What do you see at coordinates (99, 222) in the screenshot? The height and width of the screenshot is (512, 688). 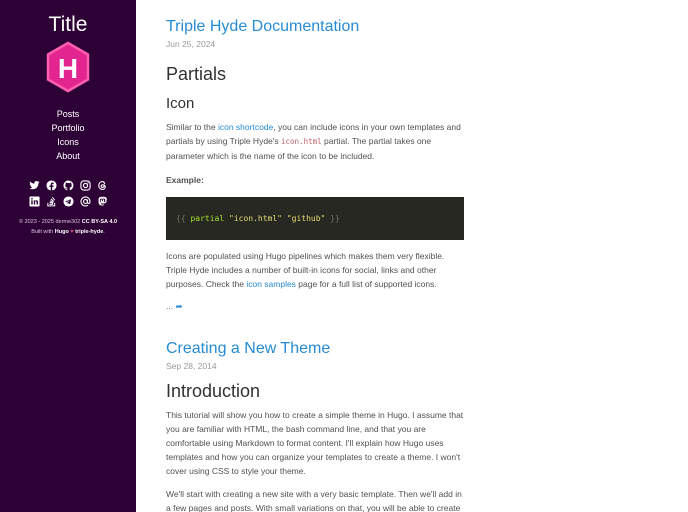 I see `license-link: CC BY-SA 4.0` at bounding box center [99, 222].